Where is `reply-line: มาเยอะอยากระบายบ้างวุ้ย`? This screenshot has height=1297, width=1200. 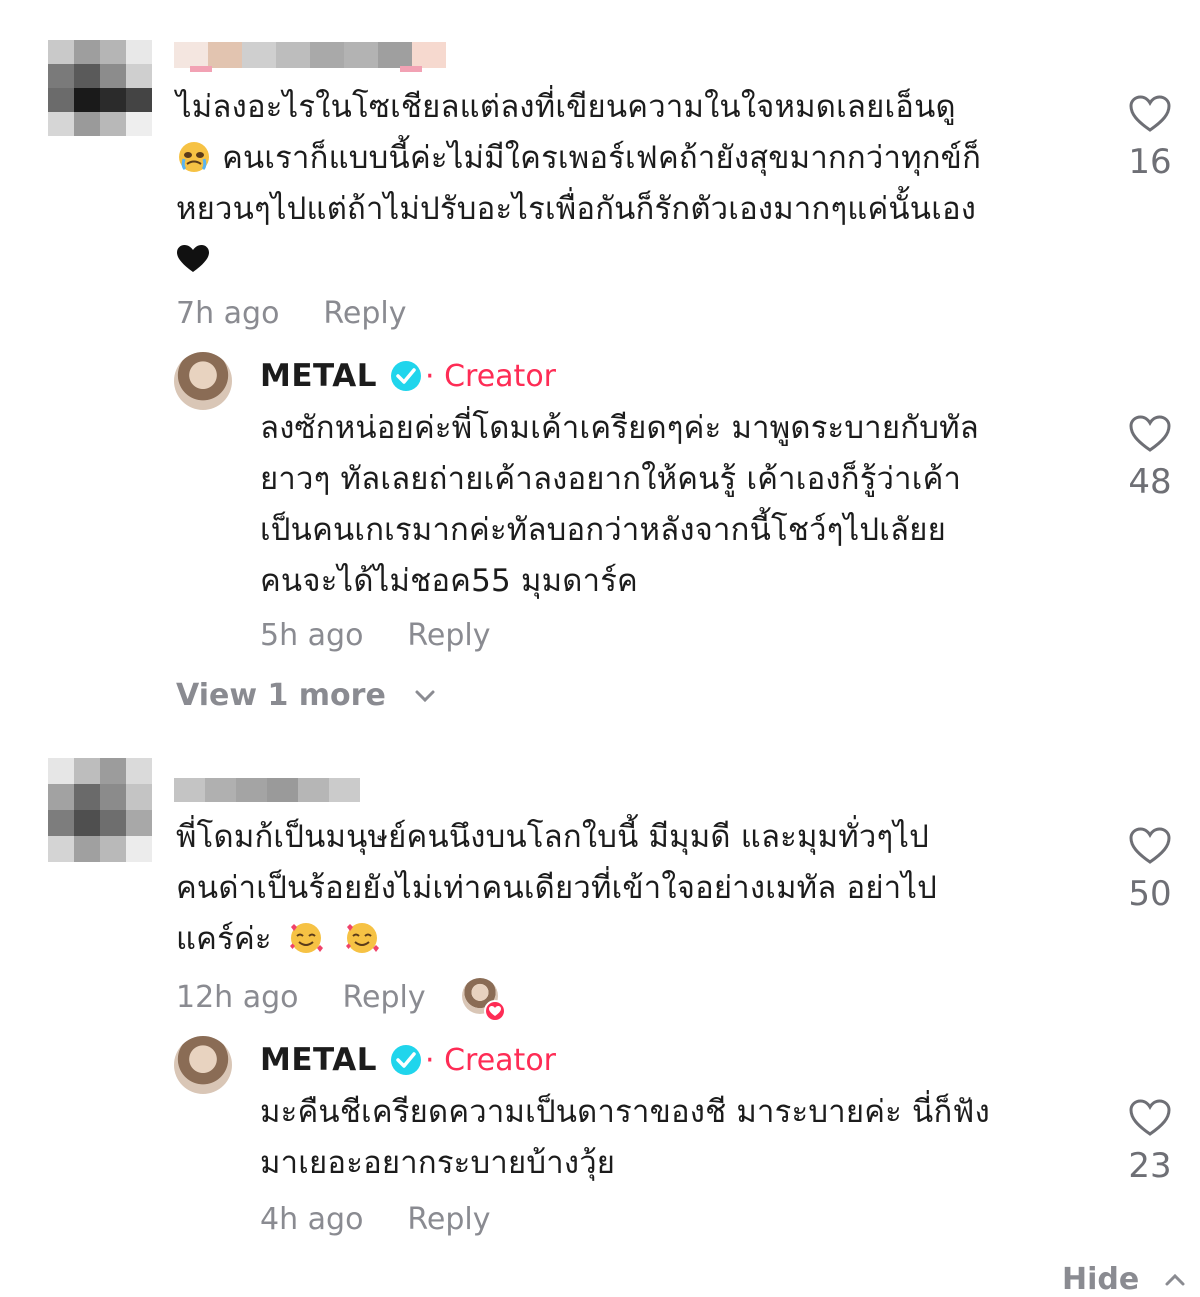
reply-line: มาเยอะอยากระบายบ้างวุ้ย is located at coordinates (438, 1163).